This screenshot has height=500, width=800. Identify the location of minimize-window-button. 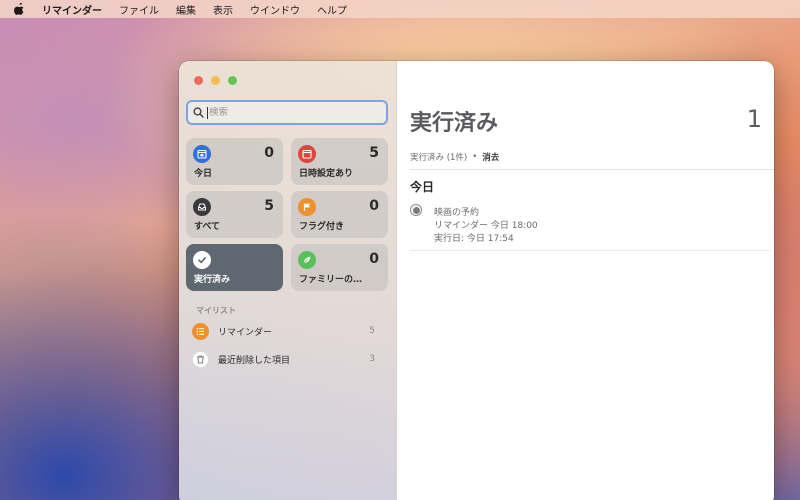
(215, 80).